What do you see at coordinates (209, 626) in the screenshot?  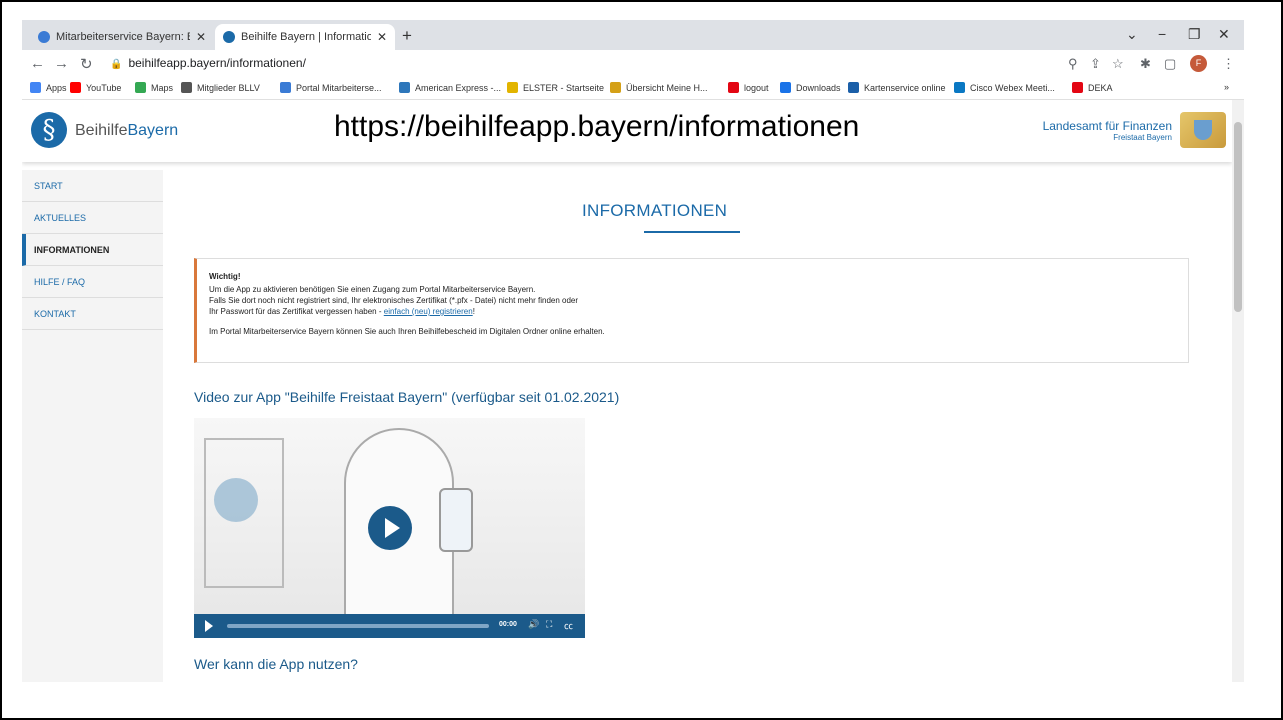 I see `play-small-icon` at bounding box center [209, 626].